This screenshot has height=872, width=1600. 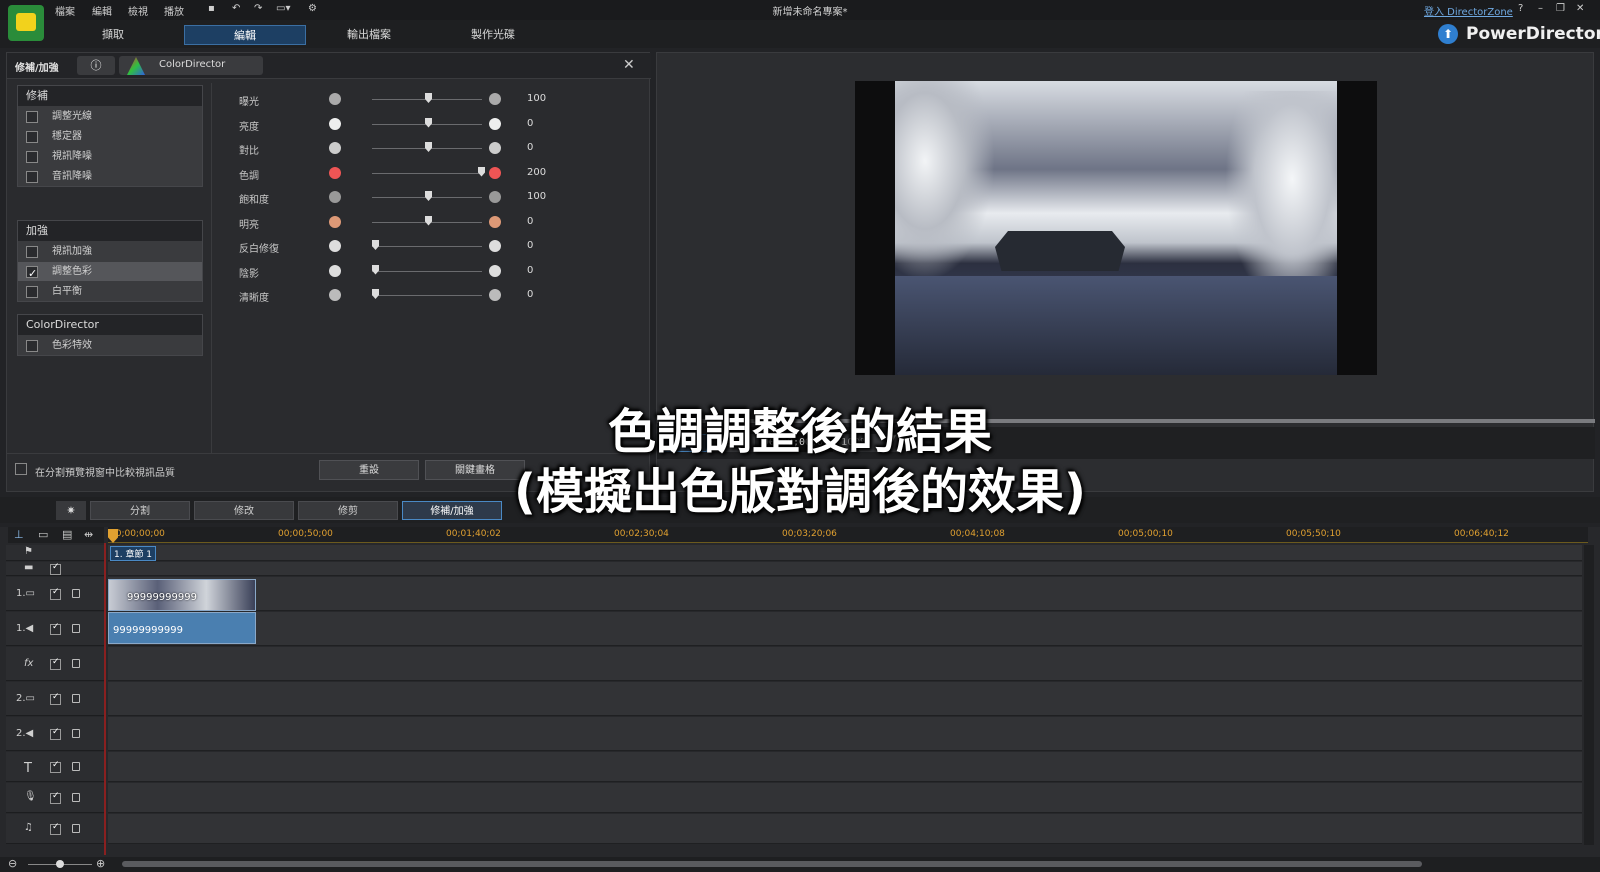 What do you see at coordinates (100, 863) in the screenshot?
I see `zoom-in-icon: ⊕` at bounding box center [100, 863].